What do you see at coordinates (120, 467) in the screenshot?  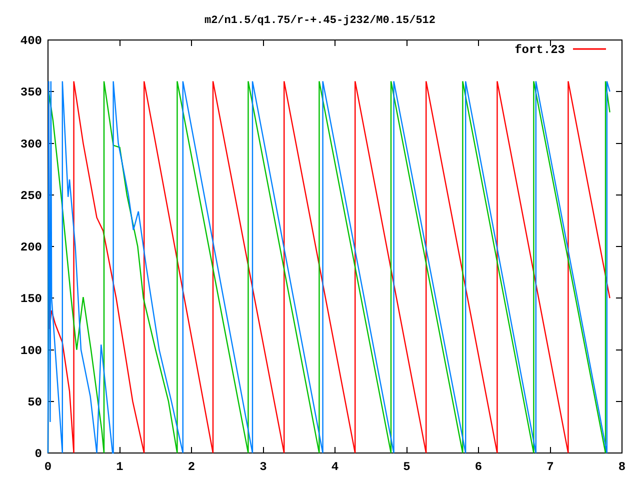 I see `x-tick-label: 1` at bounding box center [120, 467].